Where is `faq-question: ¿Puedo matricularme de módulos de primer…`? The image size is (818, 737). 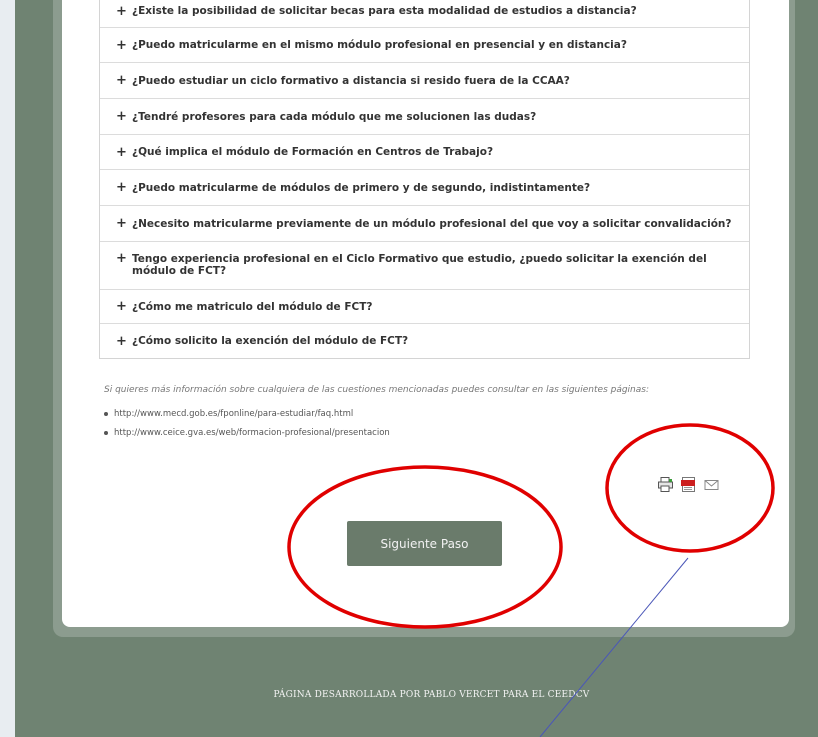
faq-question: ¿Puedo matricularme de módulos de primer… is located at coordinates (361, 187).